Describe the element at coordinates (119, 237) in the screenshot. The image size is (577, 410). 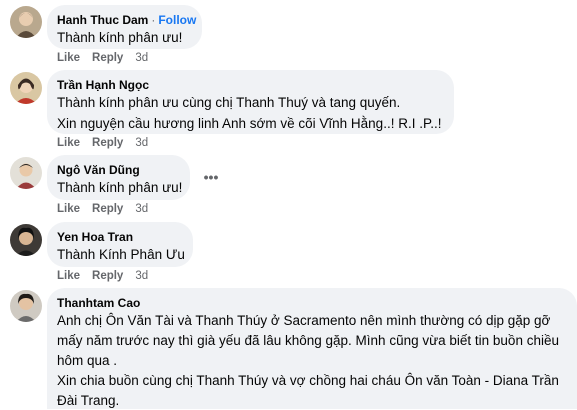
I see `comment-author: Yen Hoa Tran` at that location.